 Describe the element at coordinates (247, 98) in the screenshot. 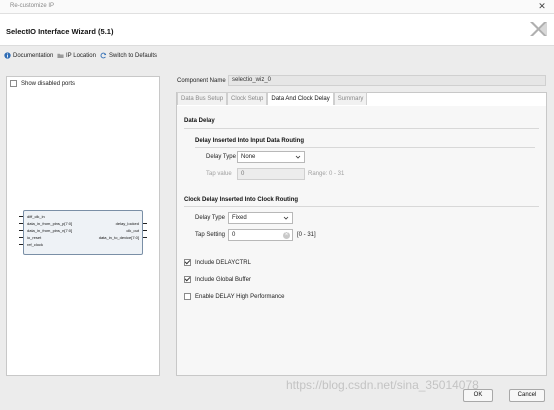

I see `tab-clock-setup: Clock Setup` at that location.